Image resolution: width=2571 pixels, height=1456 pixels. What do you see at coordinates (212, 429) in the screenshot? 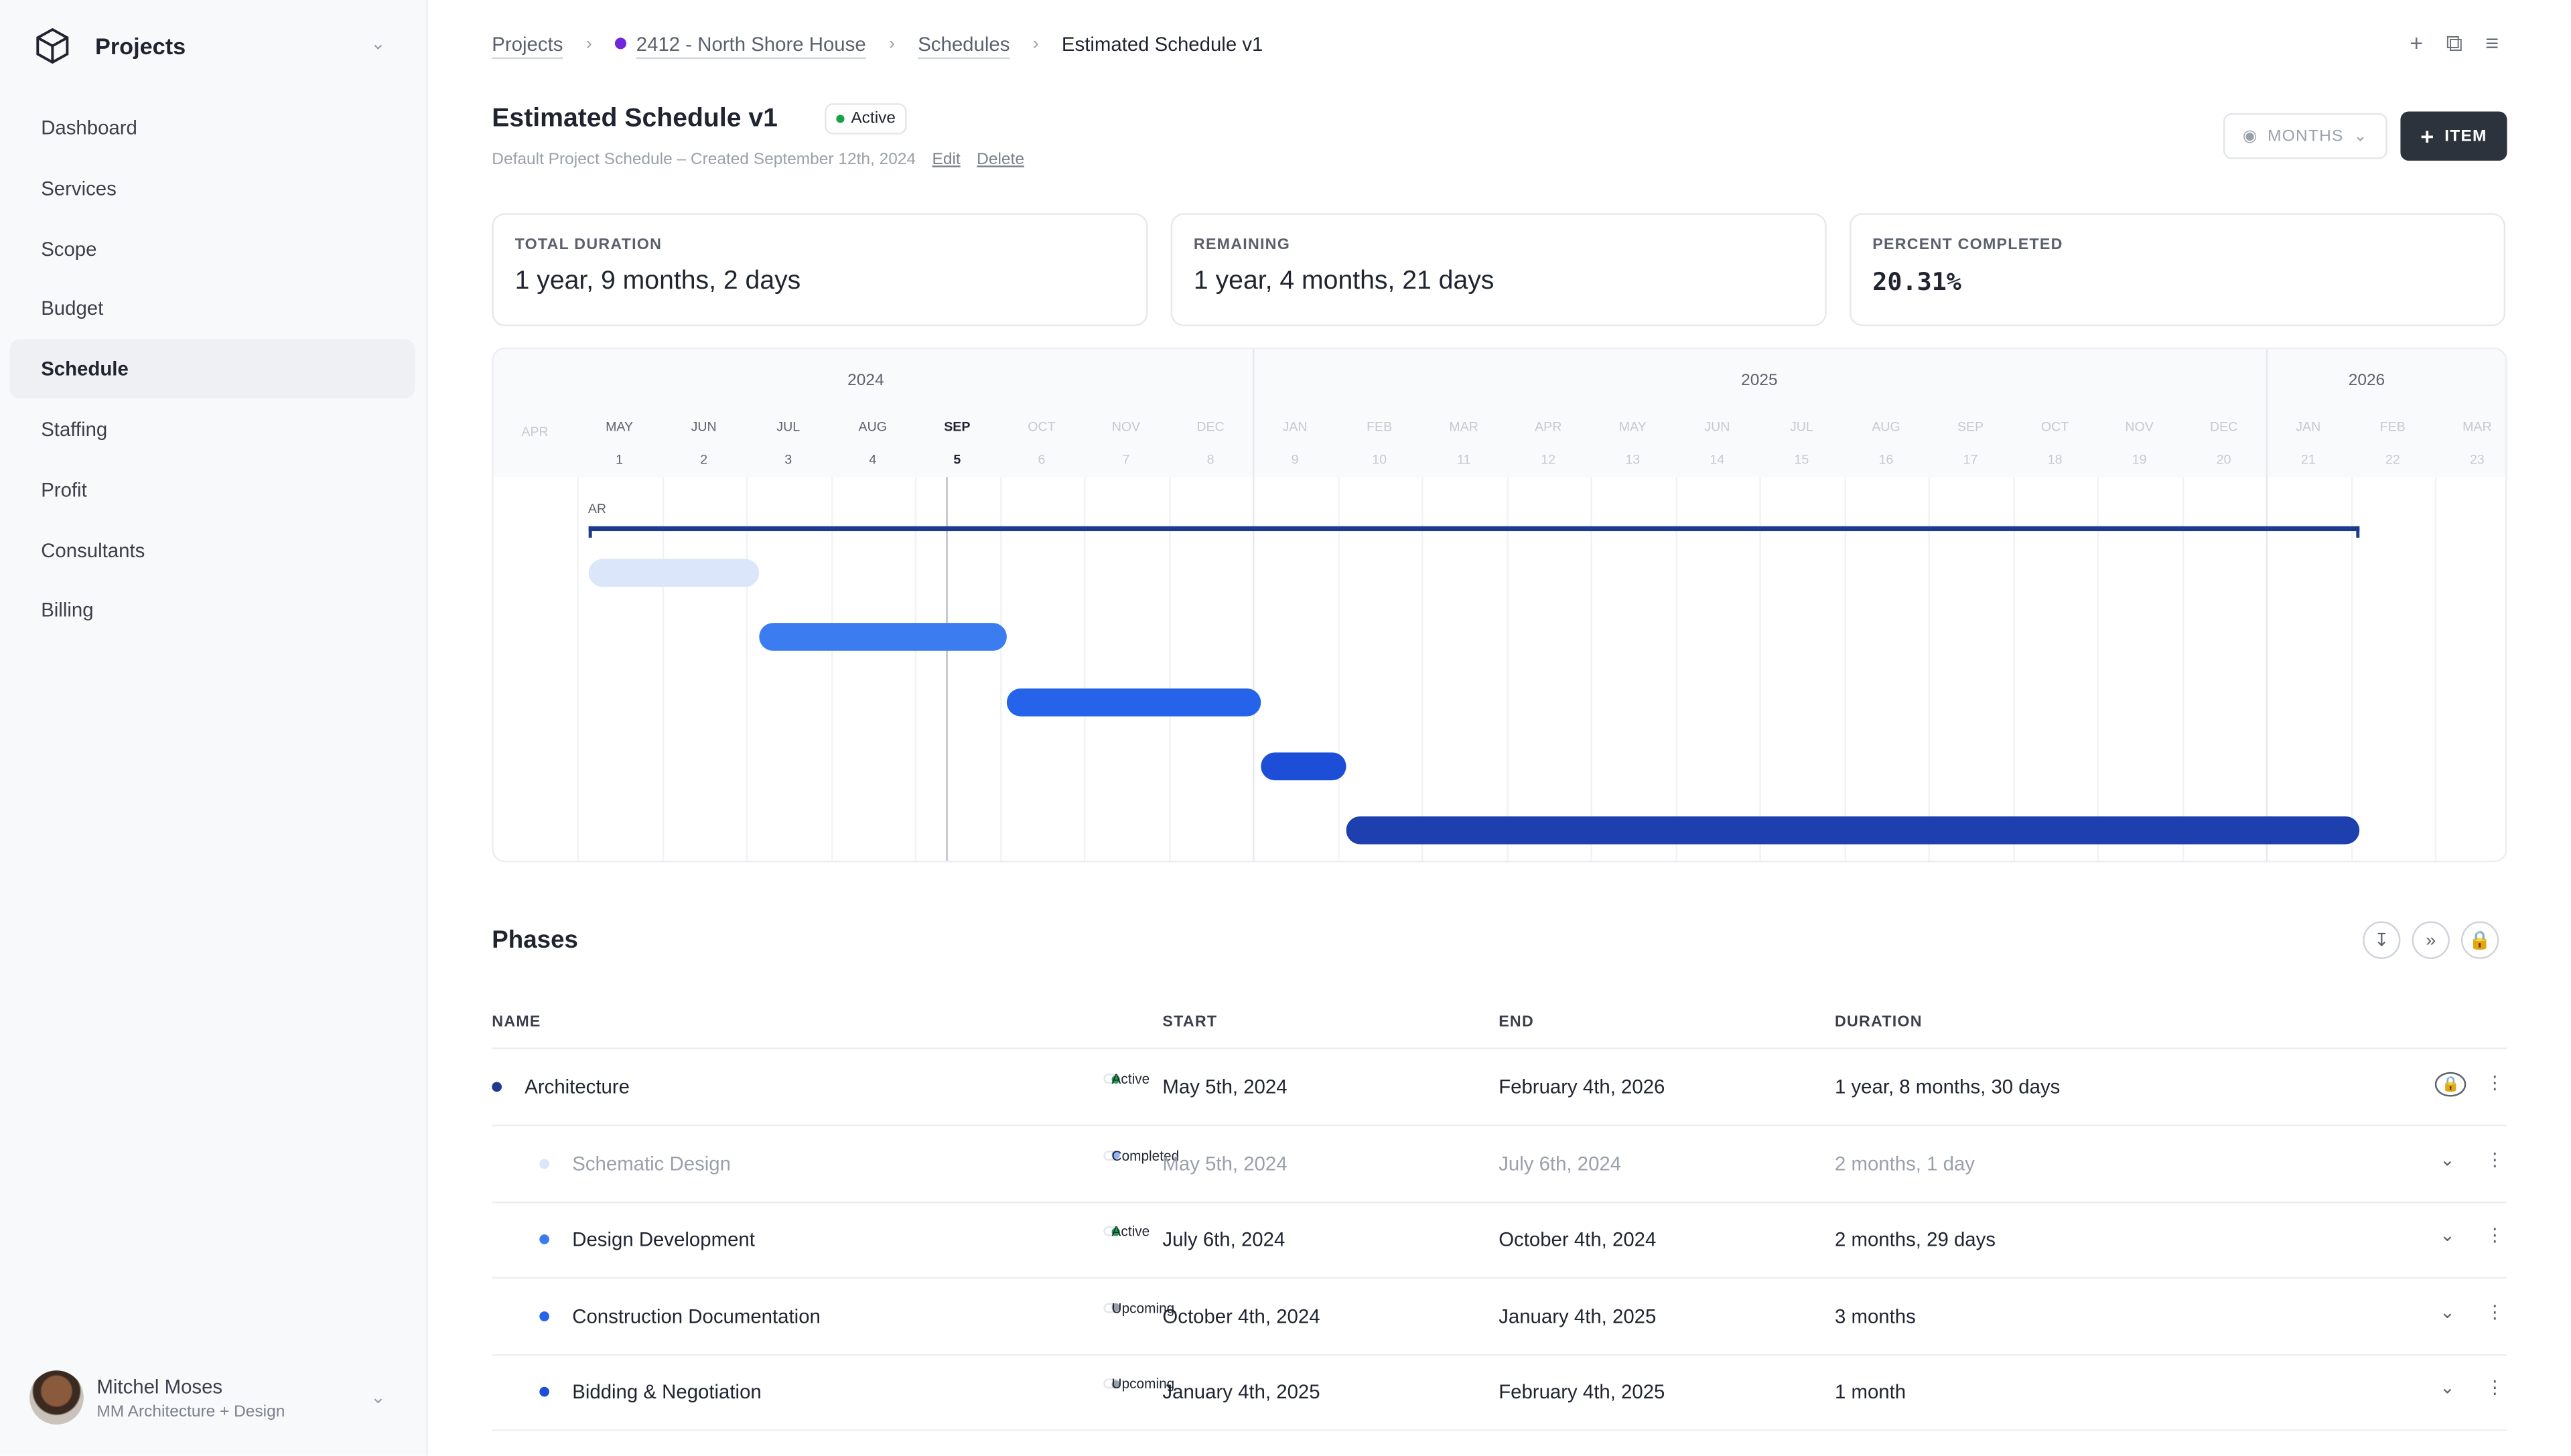
I see `sidebar-item-staffing: Staffing` at bounding box center [212, 429].